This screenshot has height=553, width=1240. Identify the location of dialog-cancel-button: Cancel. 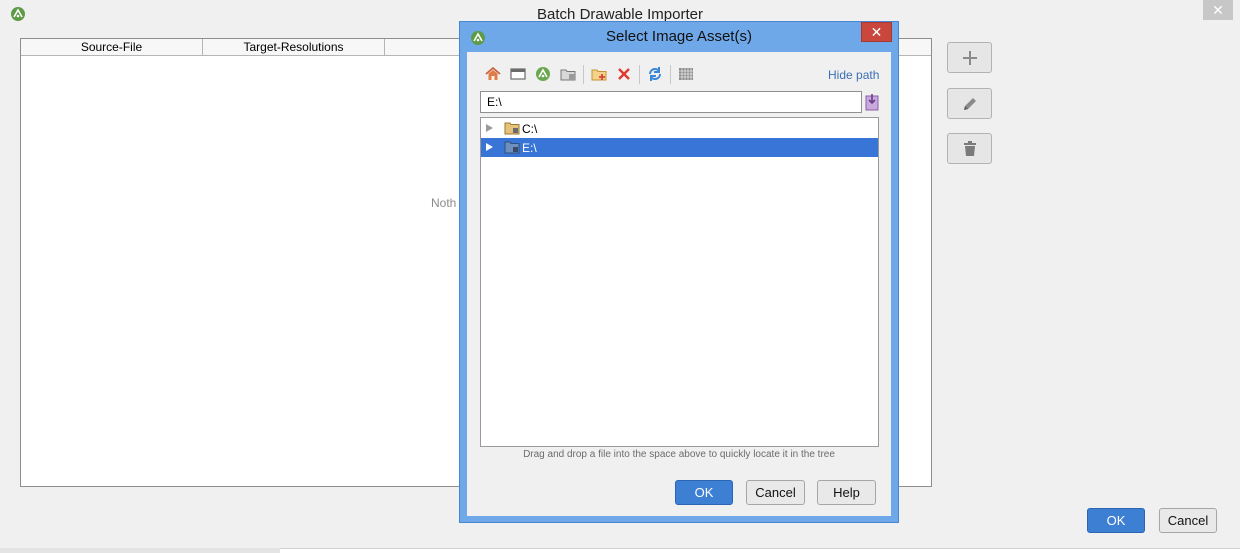
(775, 492).